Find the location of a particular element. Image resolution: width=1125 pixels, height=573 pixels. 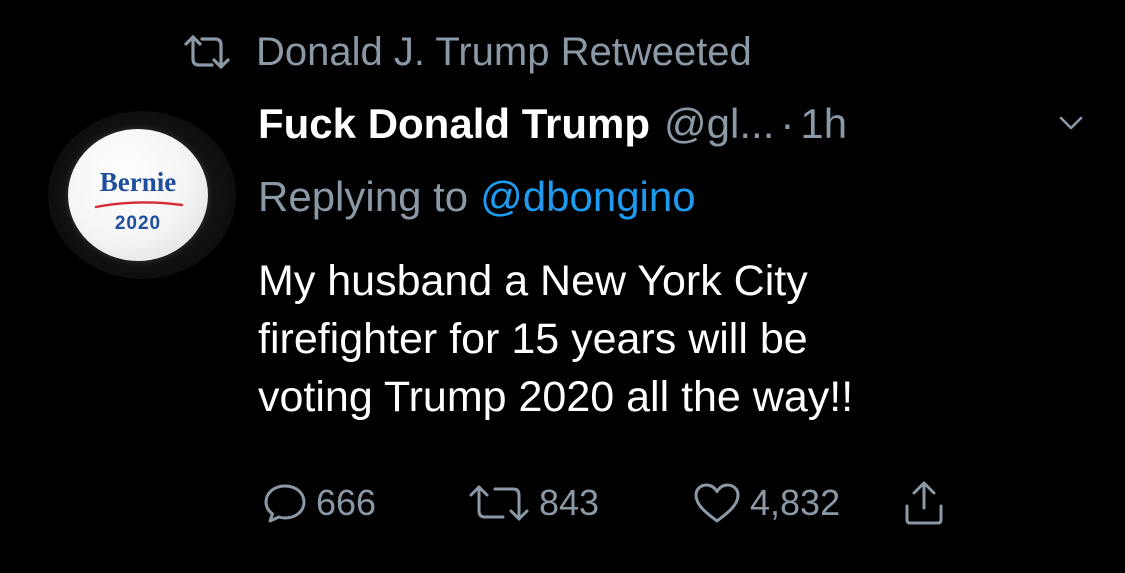

display-name: Fuck Donald Trump is located at coordinates (454, 124).